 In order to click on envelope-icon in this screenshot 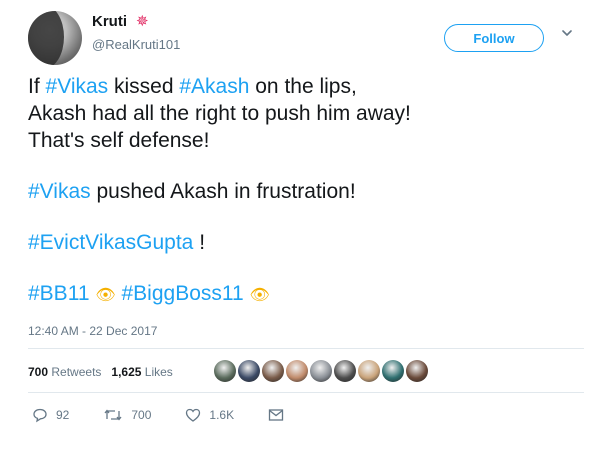, I will do `click(276, 415)`.